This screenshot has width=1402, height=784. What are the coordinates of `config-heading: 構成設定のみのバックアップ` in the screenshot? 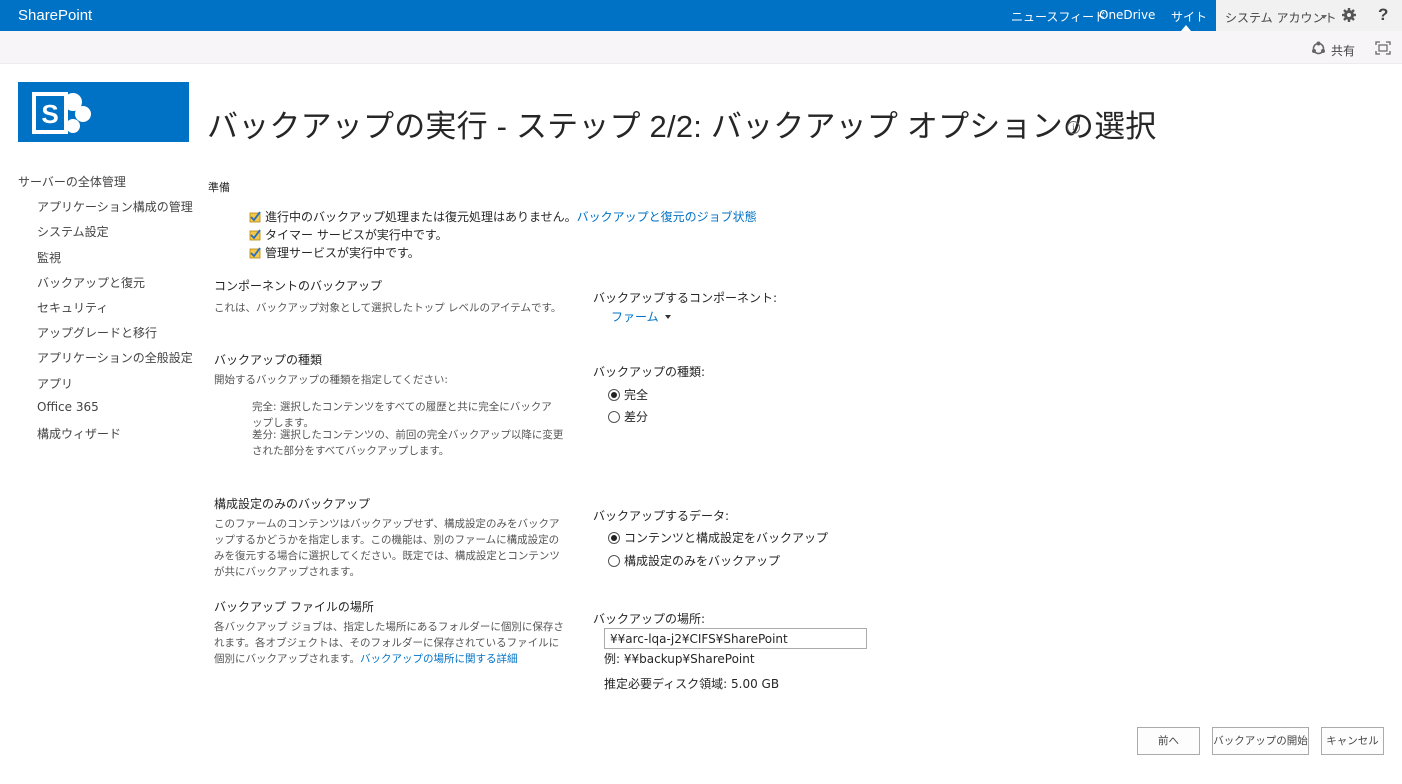 It's located at (292, 504).